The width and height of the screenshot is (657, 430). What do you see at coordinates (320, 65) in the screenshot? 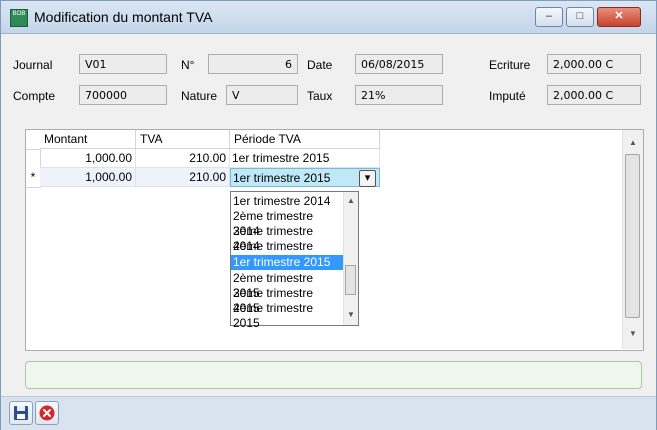
I see `date-label: Date` at bounding box center [320, 65].